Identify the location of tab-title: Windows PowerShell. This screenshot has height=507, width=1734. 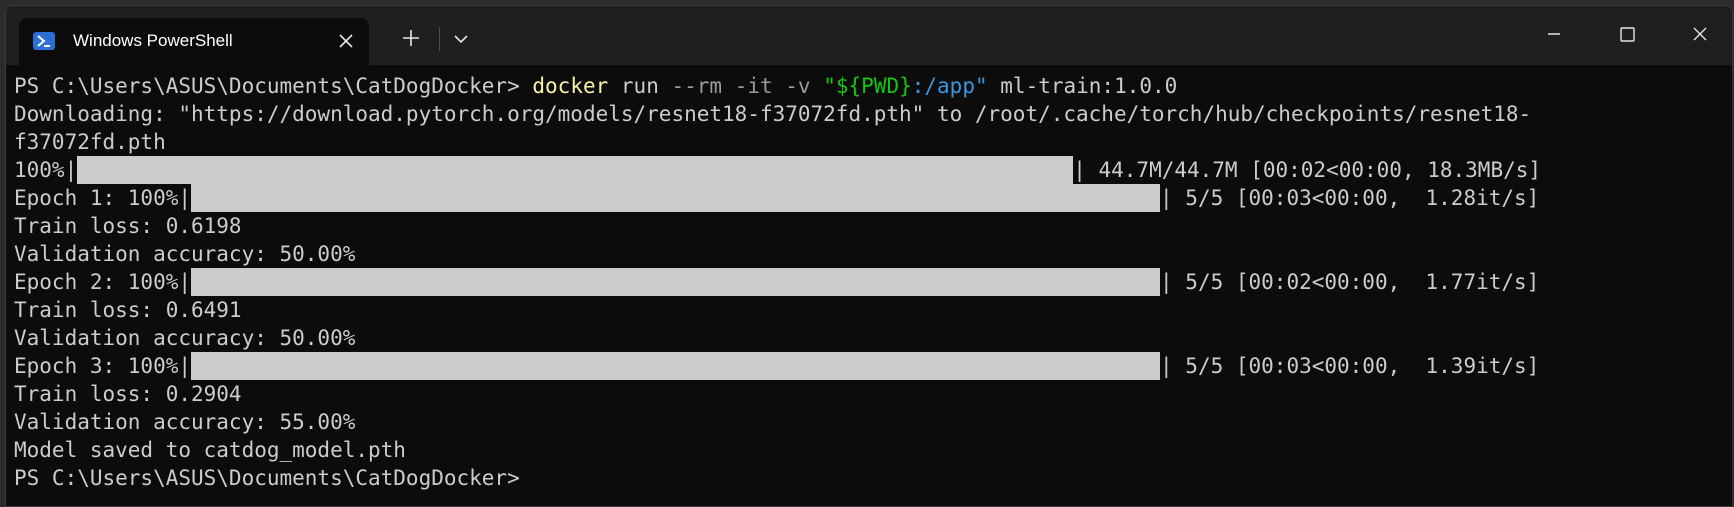
(153, 40).